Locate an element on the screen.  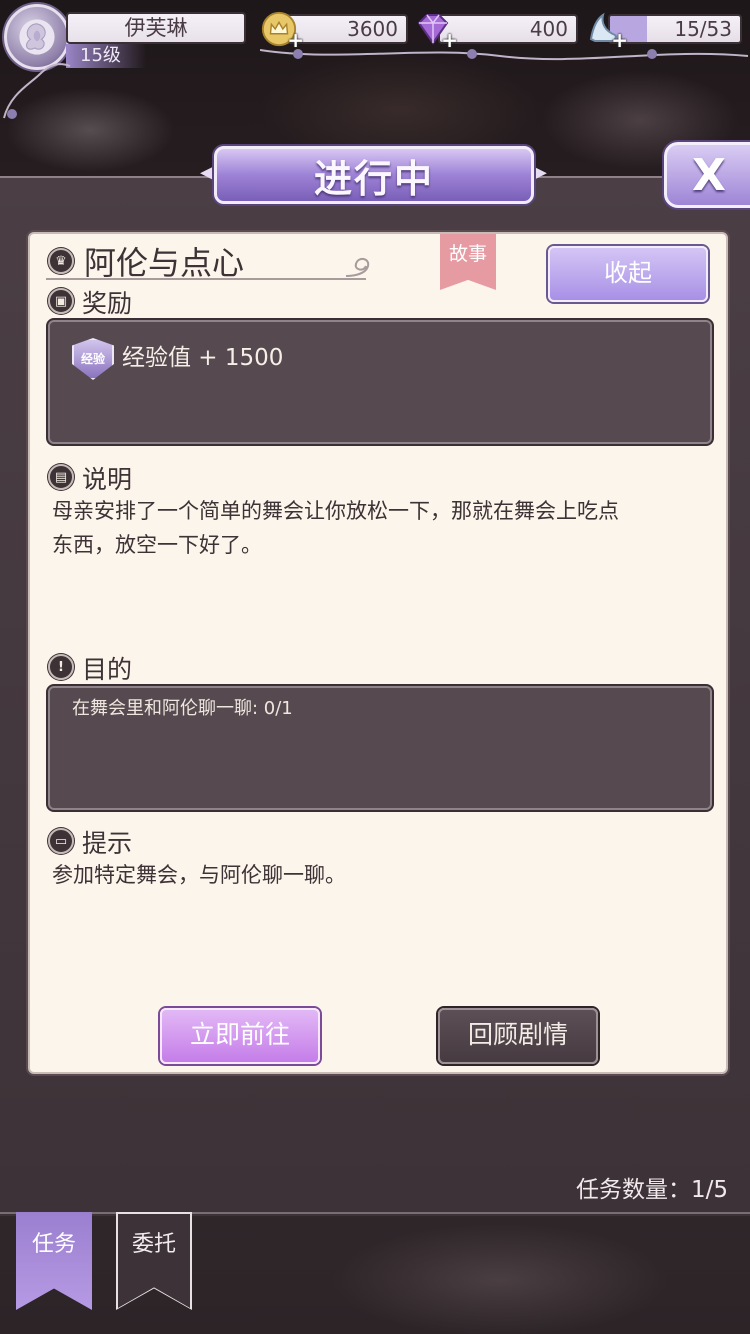
close-button: X is located at coordinates (707, 175).